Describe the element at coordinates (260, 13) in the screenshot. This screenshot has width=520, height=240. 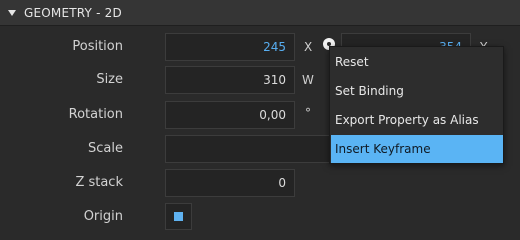
I see `section-header-geometry-2d: GEOMETRY - 2D` at that location.